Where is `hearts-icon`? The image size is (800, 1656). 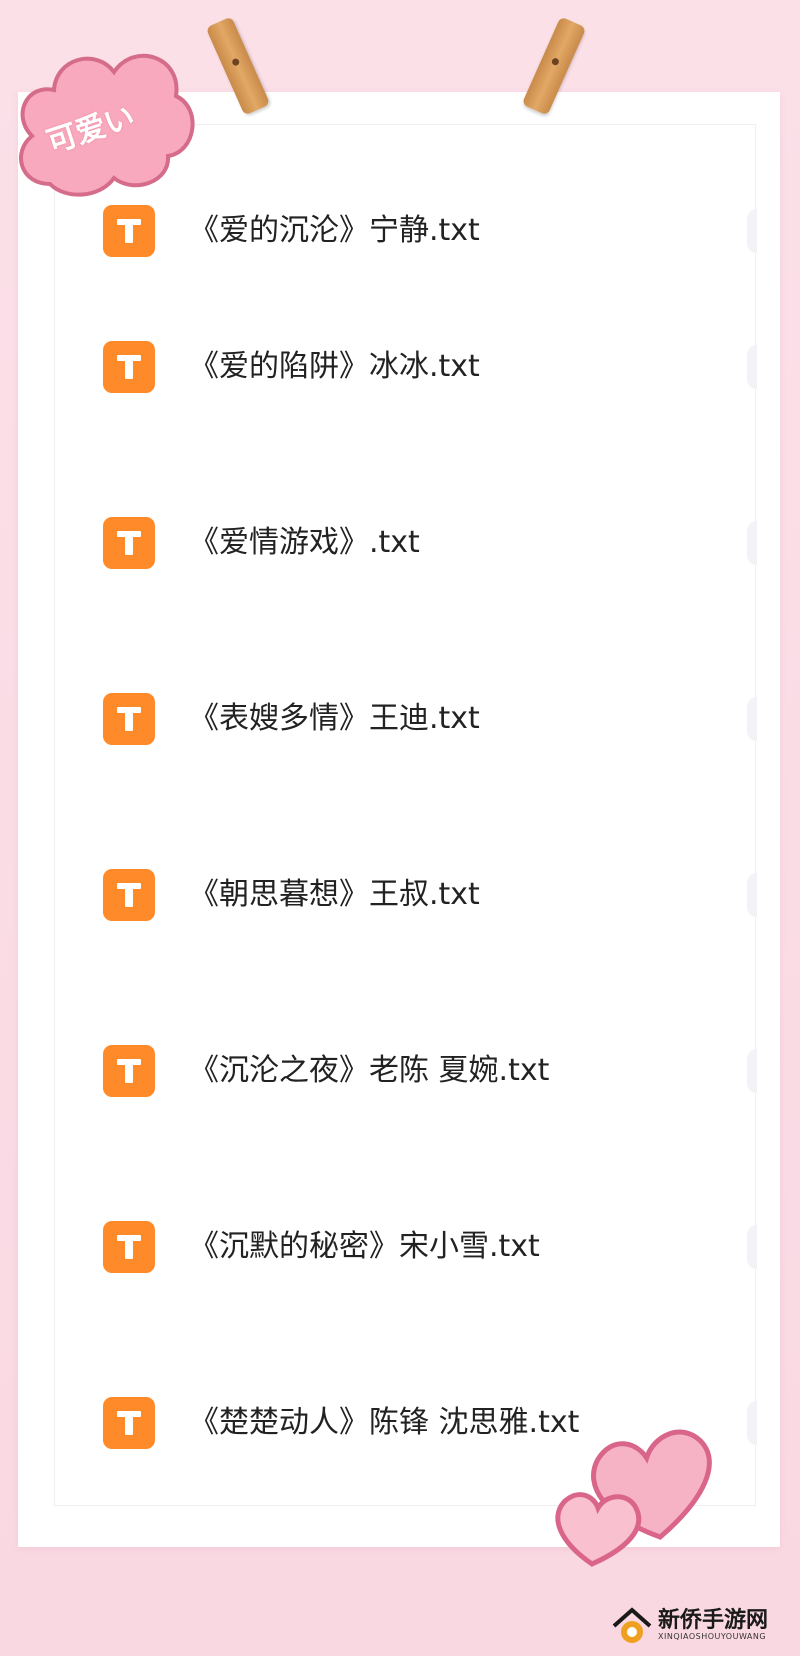
hearts-icon is located at coordinates (633, 1498).